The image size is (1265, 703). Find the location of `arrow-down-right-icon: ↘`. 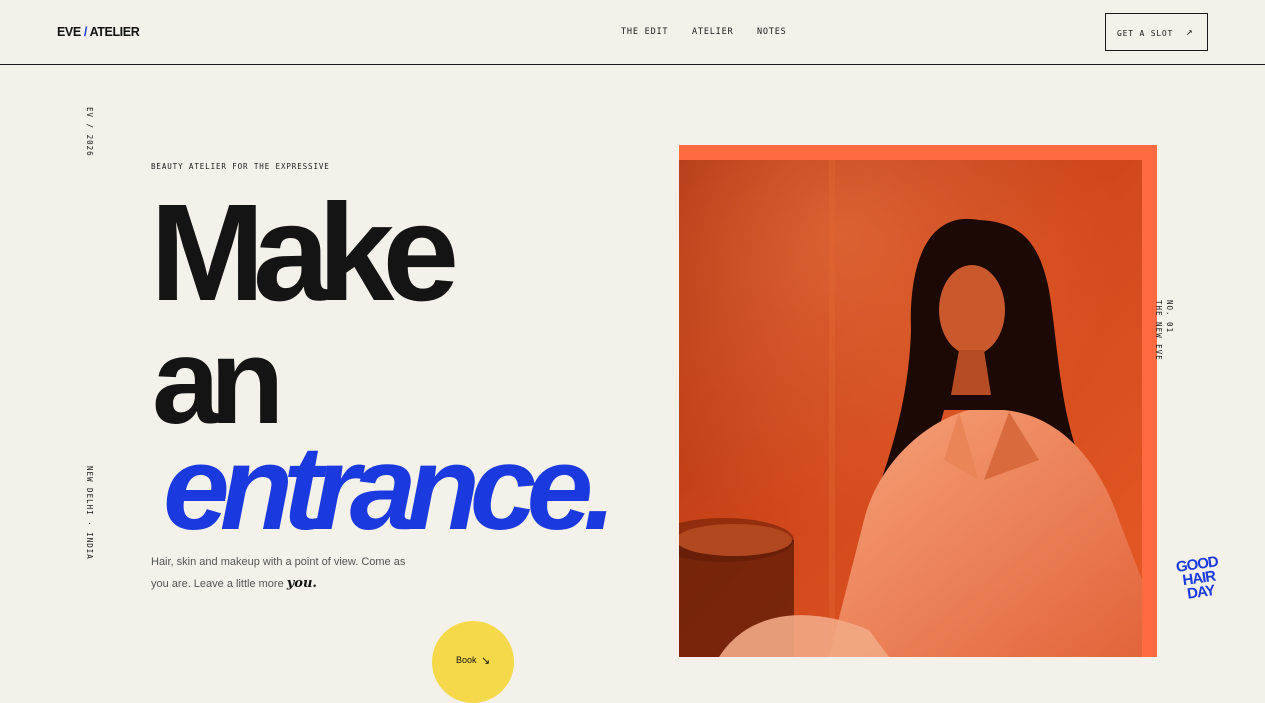

arrow-down-right-icon: ↘ is located at coordinates (486, 661).